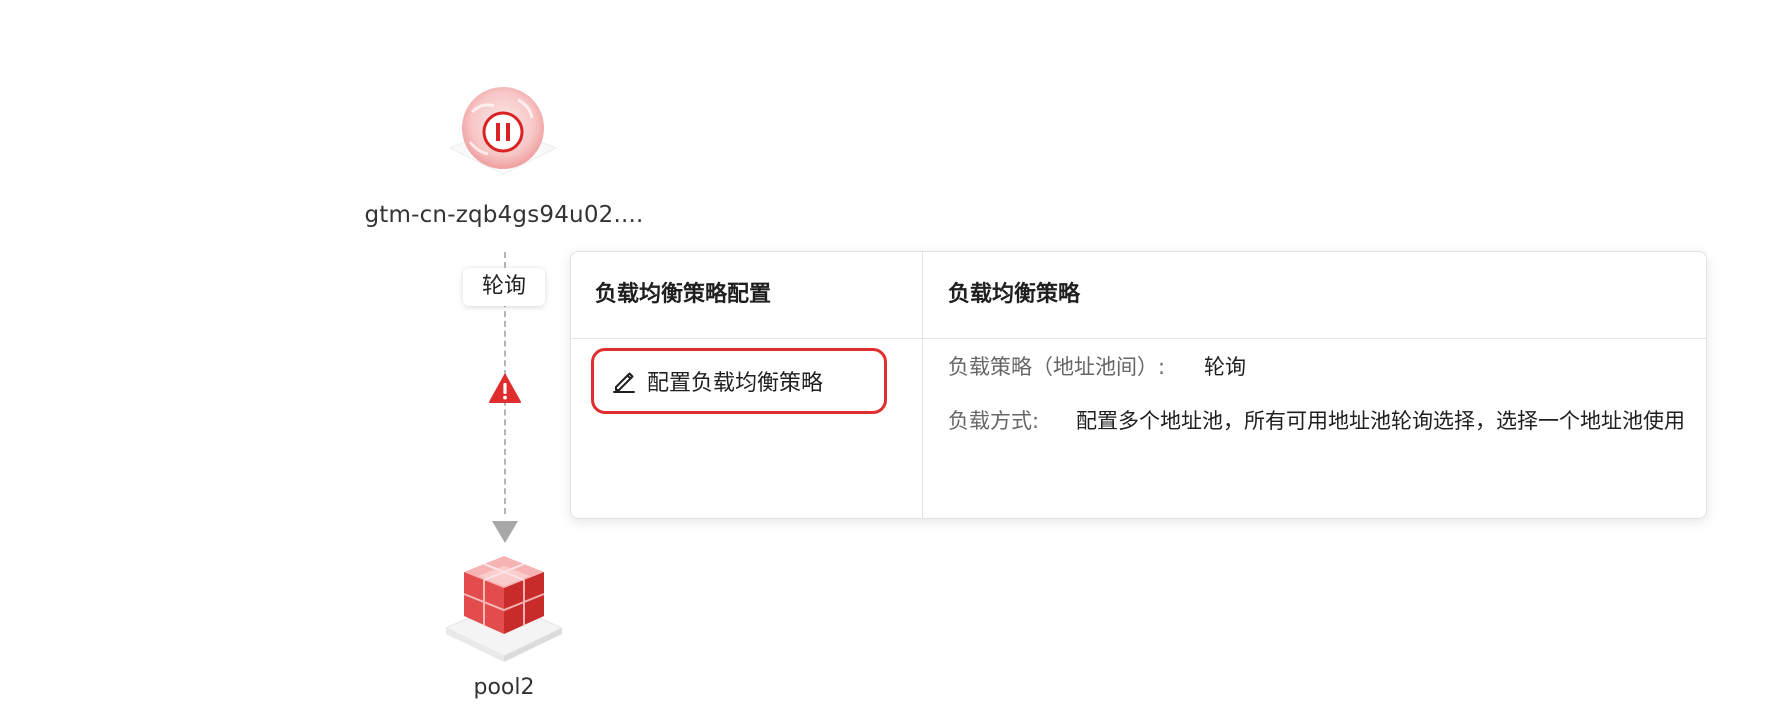 Image resolution: width=1780 pixels, height=728 pixels. Describe the element at coordinates (505, 532) in the screenshot. I see `arrow-down-icon` at that location.